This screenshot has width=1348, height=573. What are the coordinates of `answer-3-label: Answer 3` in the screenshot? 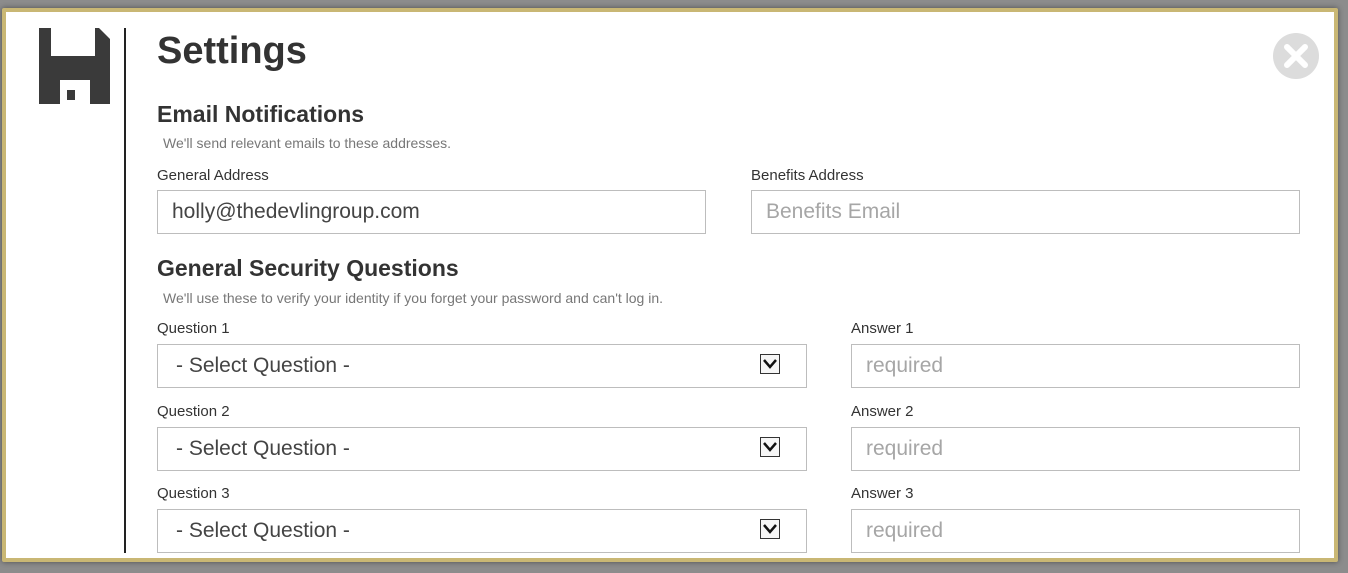 It's located at (882, 493).